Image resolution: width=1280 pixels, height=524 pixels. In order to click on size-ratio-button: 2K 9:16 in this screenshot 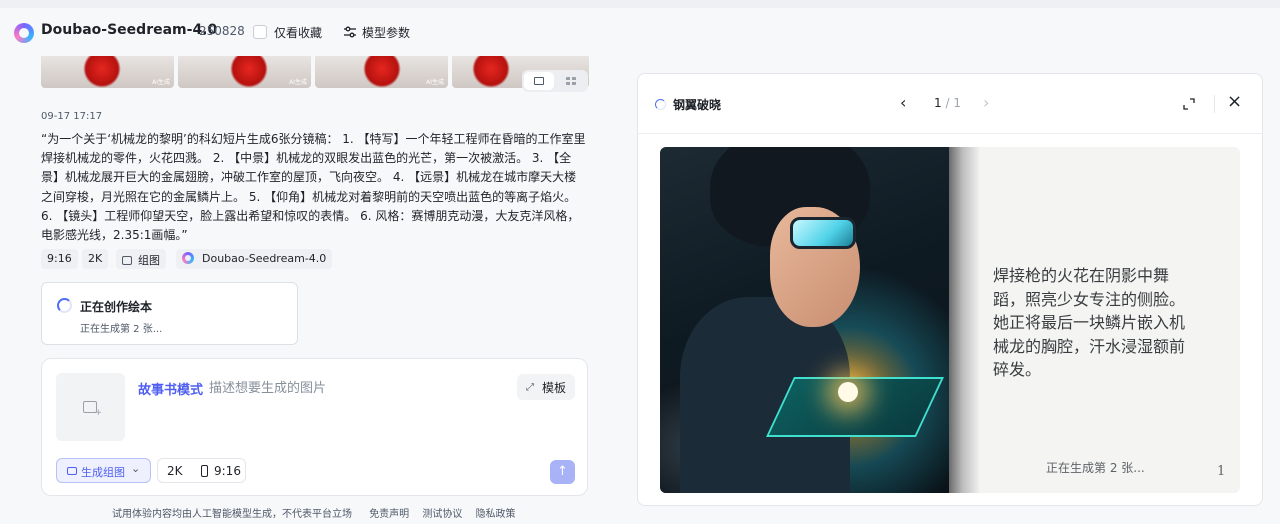, I will do `click(201, 470)`.